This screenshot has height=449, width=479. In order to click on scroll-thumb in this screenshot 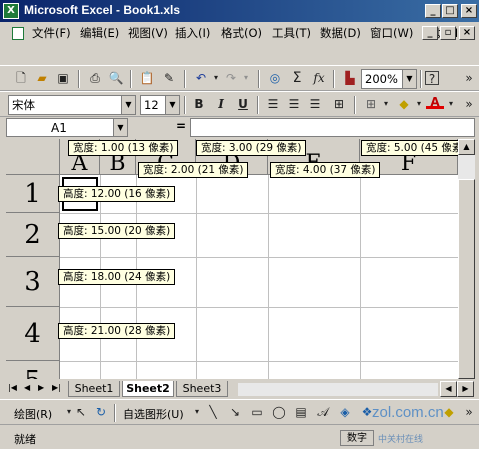, I will do `click(466, 279)`.